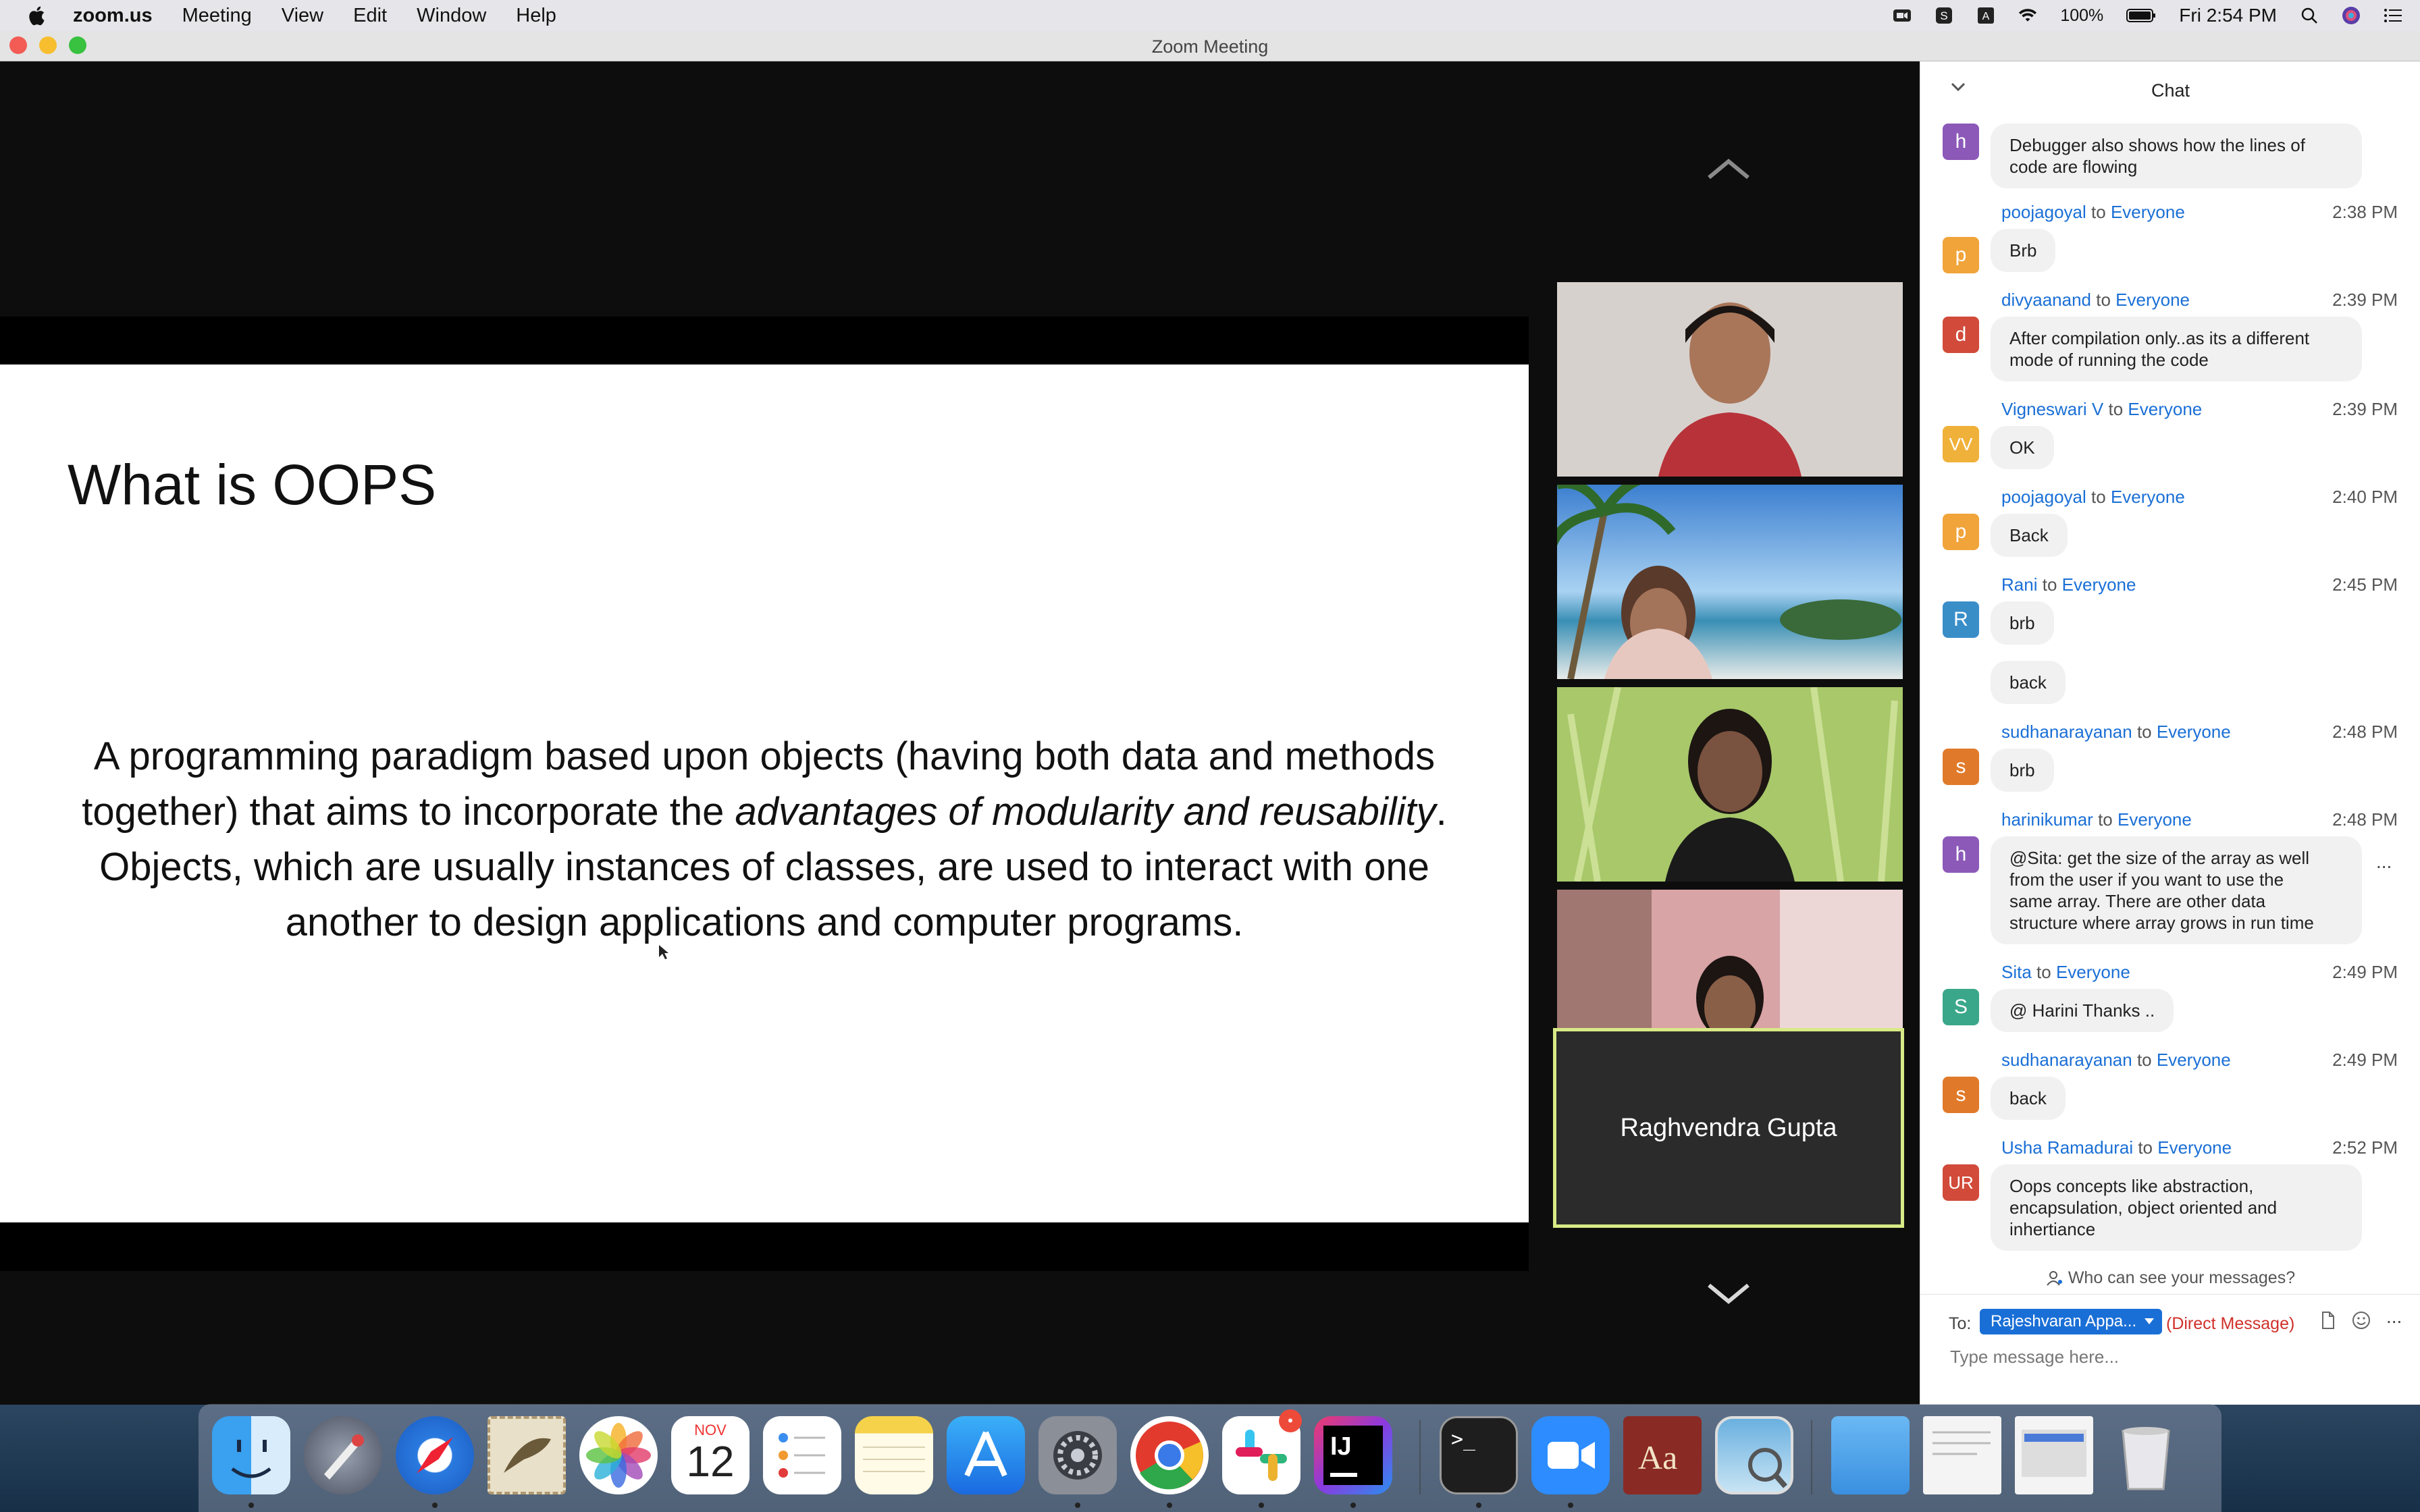 The width and height of the screenshot is (2420, 1512). I want to click on sender-name: Usha Ramadurai, so click(2067, 1147).